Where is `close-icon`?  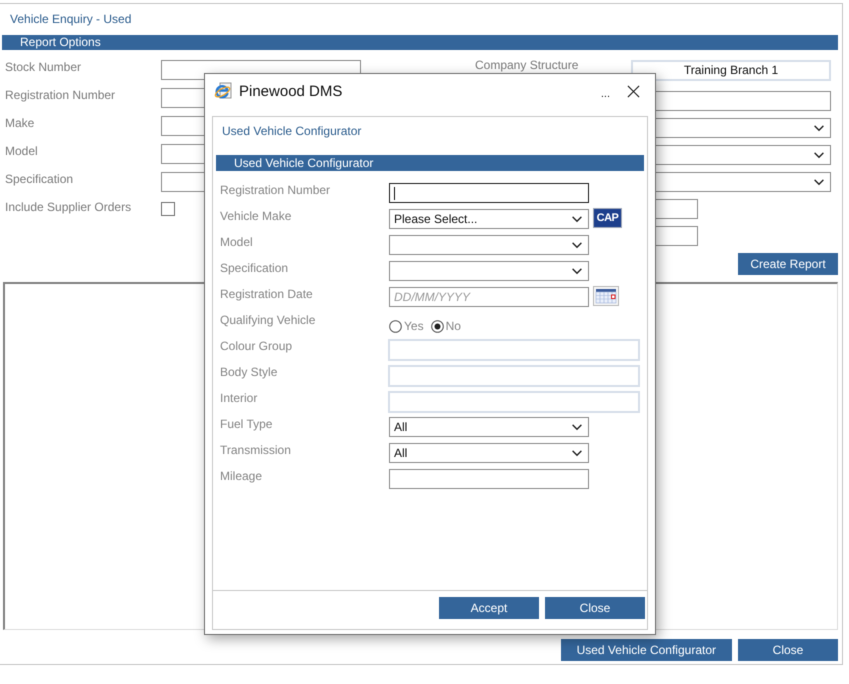 close-icon is located at coordinates (633, 91).